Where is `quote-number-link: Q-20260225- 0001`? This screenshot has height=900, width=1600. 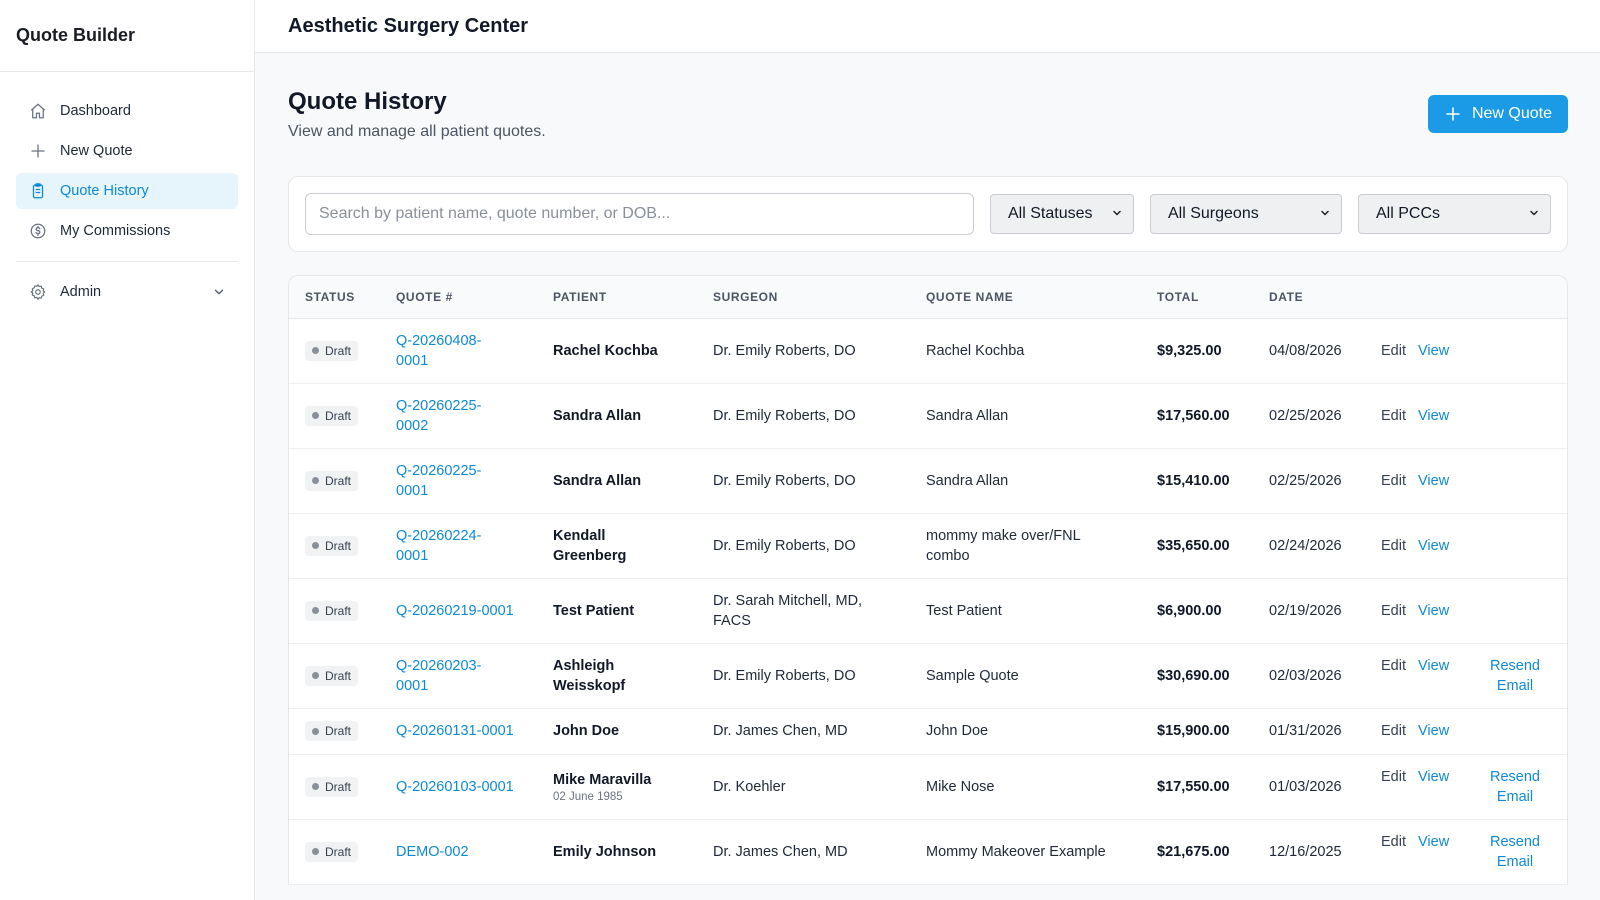
quote-number-link: Q-20260225- 0001 is located at coordinates (438, 481).